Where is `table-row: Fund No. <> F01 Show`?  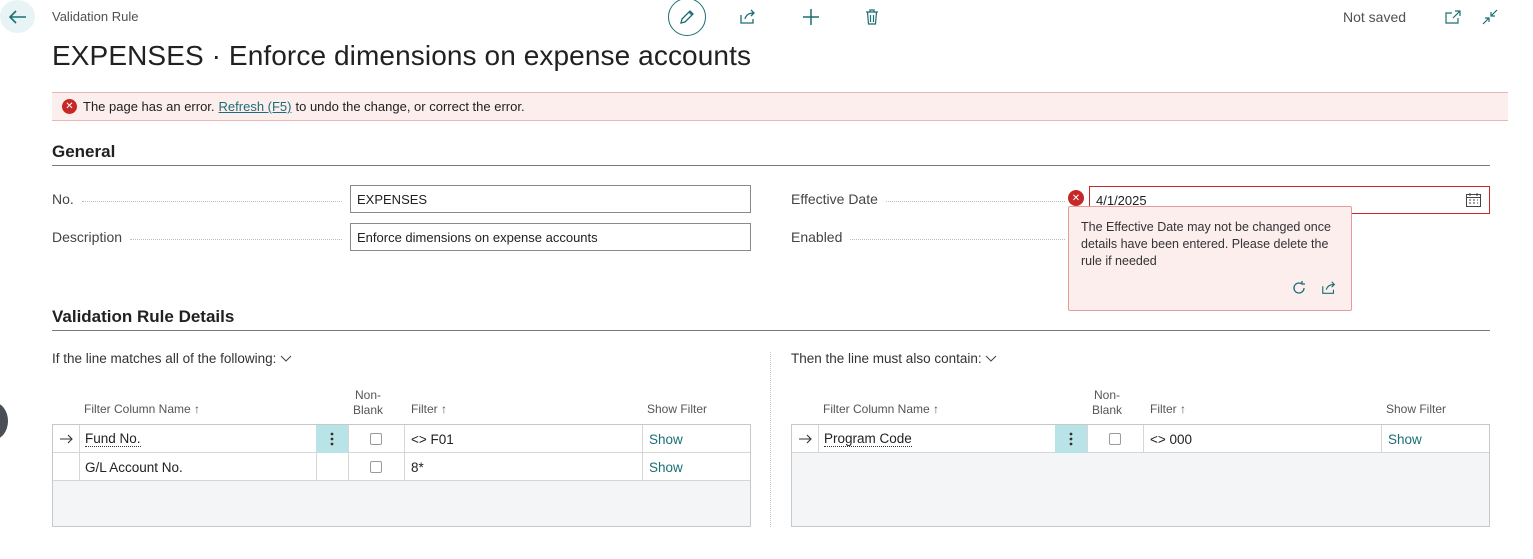 table-row: Fund No. <> F01 Show is located at coordinates (401, 439).